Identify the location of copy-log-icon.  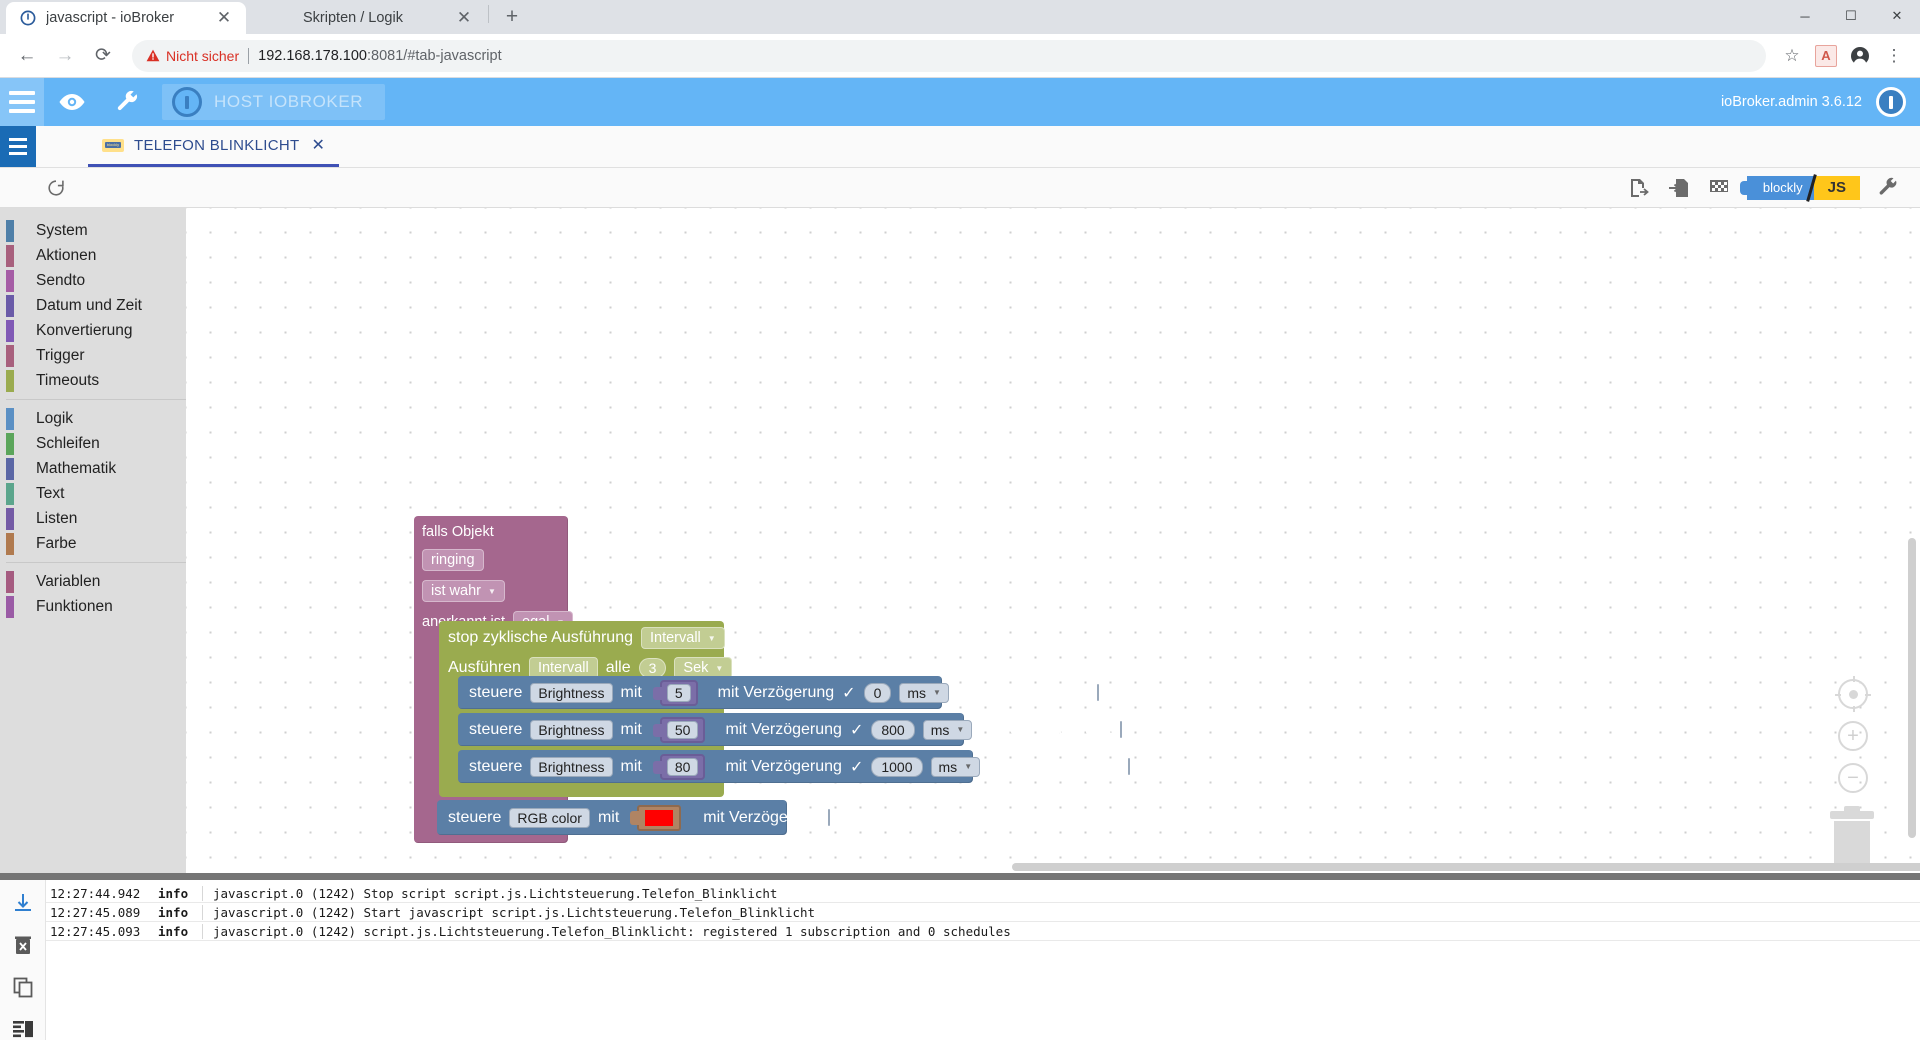
(23, 987).